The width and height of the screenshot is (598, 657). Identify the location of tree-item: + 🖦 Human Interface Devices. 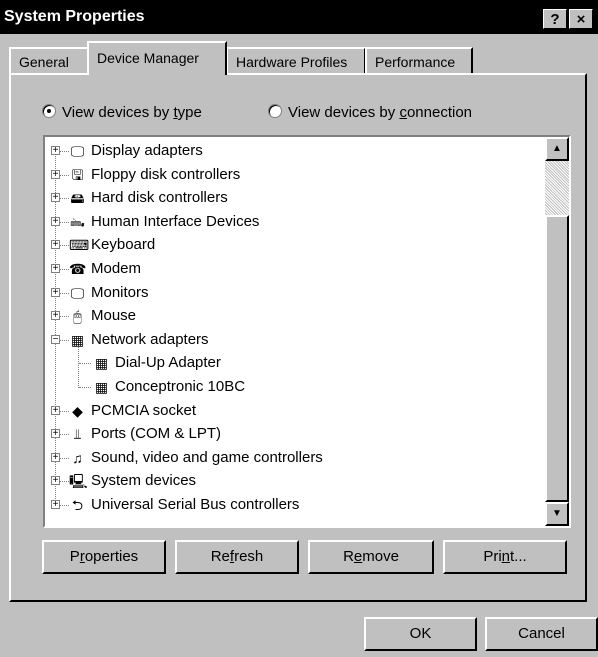
(290, 222).